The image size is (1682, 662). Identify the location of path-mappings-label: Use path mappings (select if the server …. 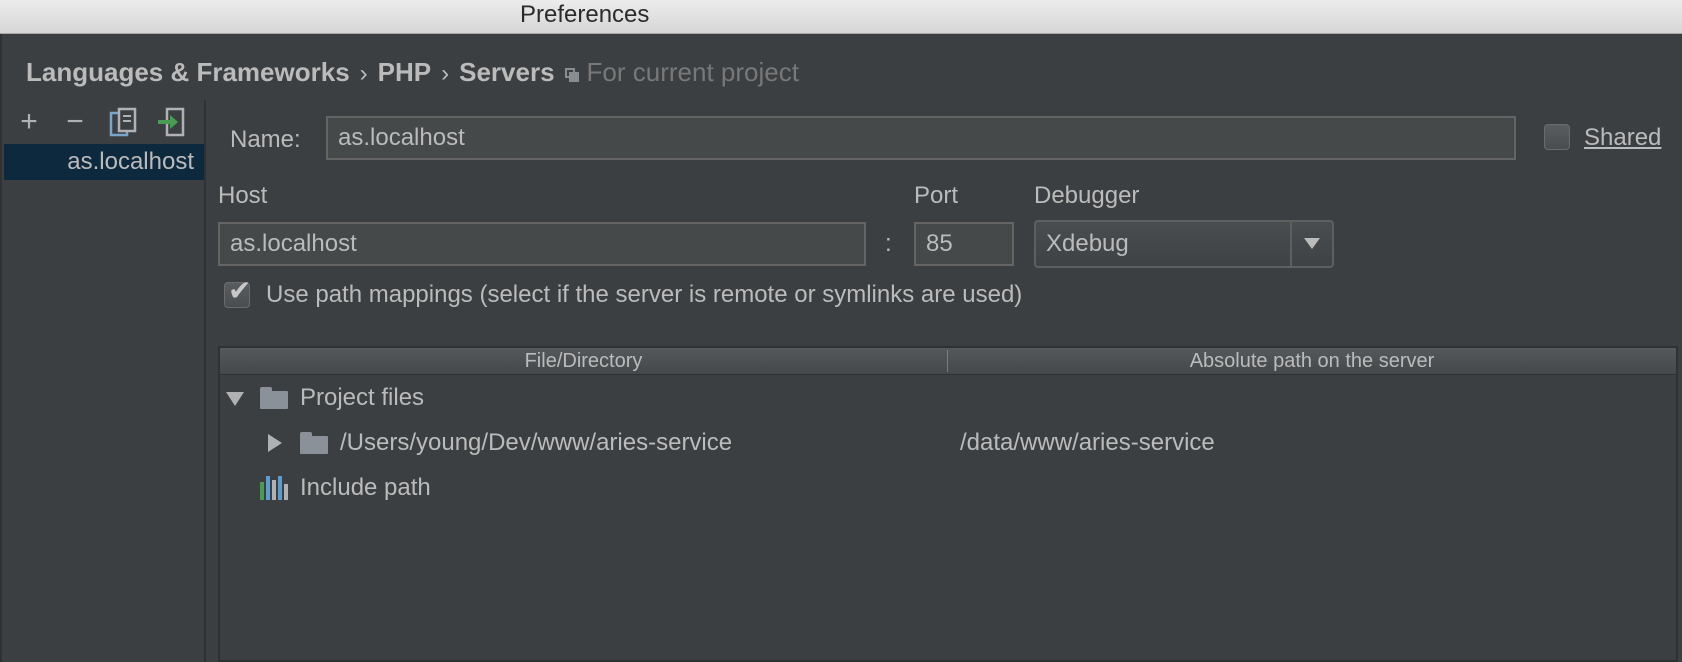
(644, 294).